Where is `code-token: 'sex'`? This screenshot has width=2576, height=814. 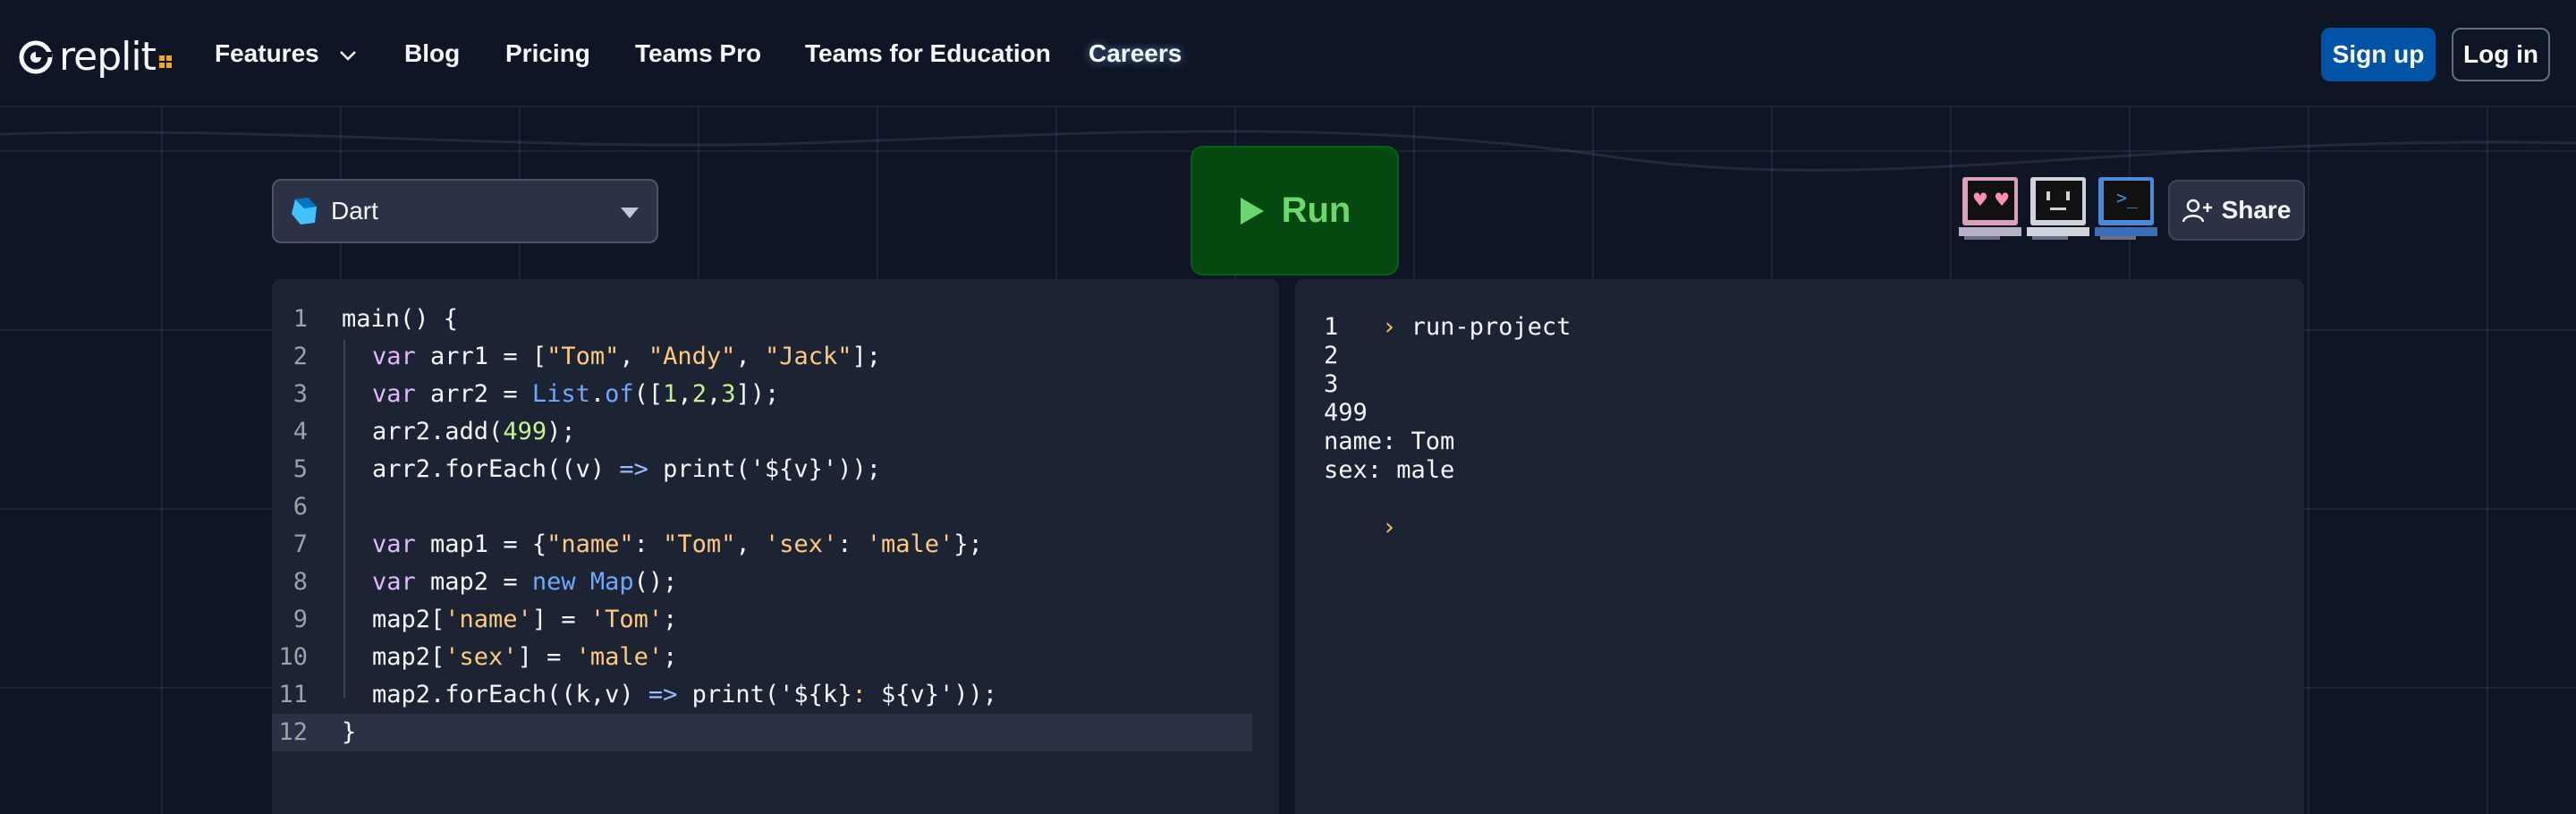 code-token: 'sex' is located at coordinates (801, 544).